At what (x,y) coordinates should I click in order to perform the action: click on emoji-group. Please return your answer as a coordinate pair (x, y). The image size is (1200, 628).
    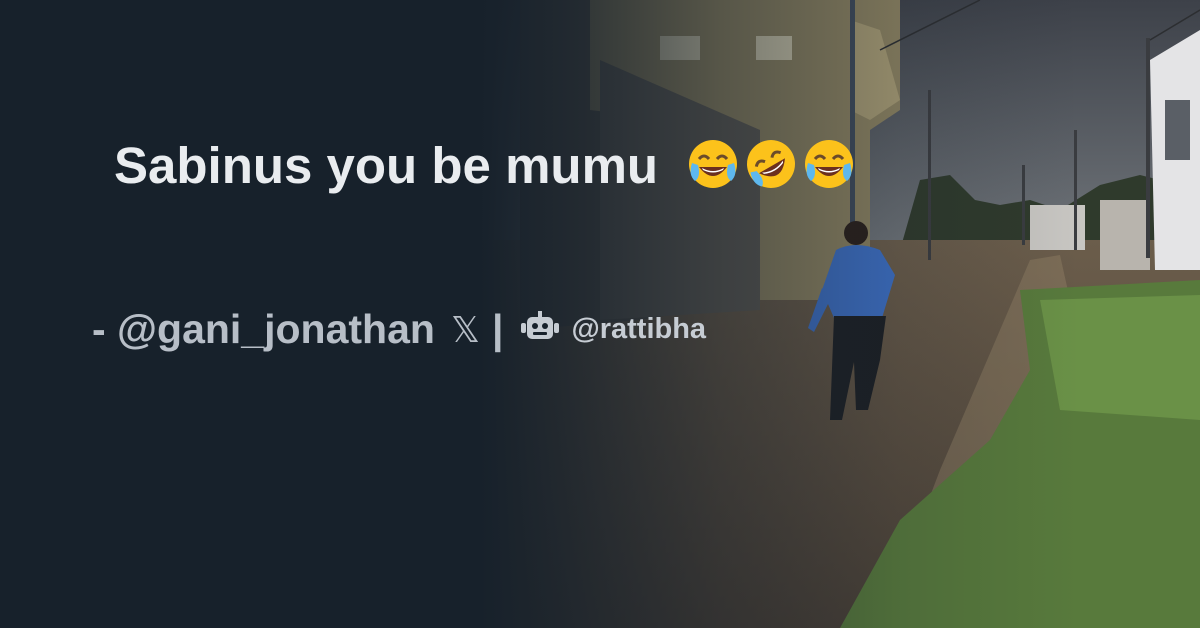
    Looking at the image, I should click on (771, 164).